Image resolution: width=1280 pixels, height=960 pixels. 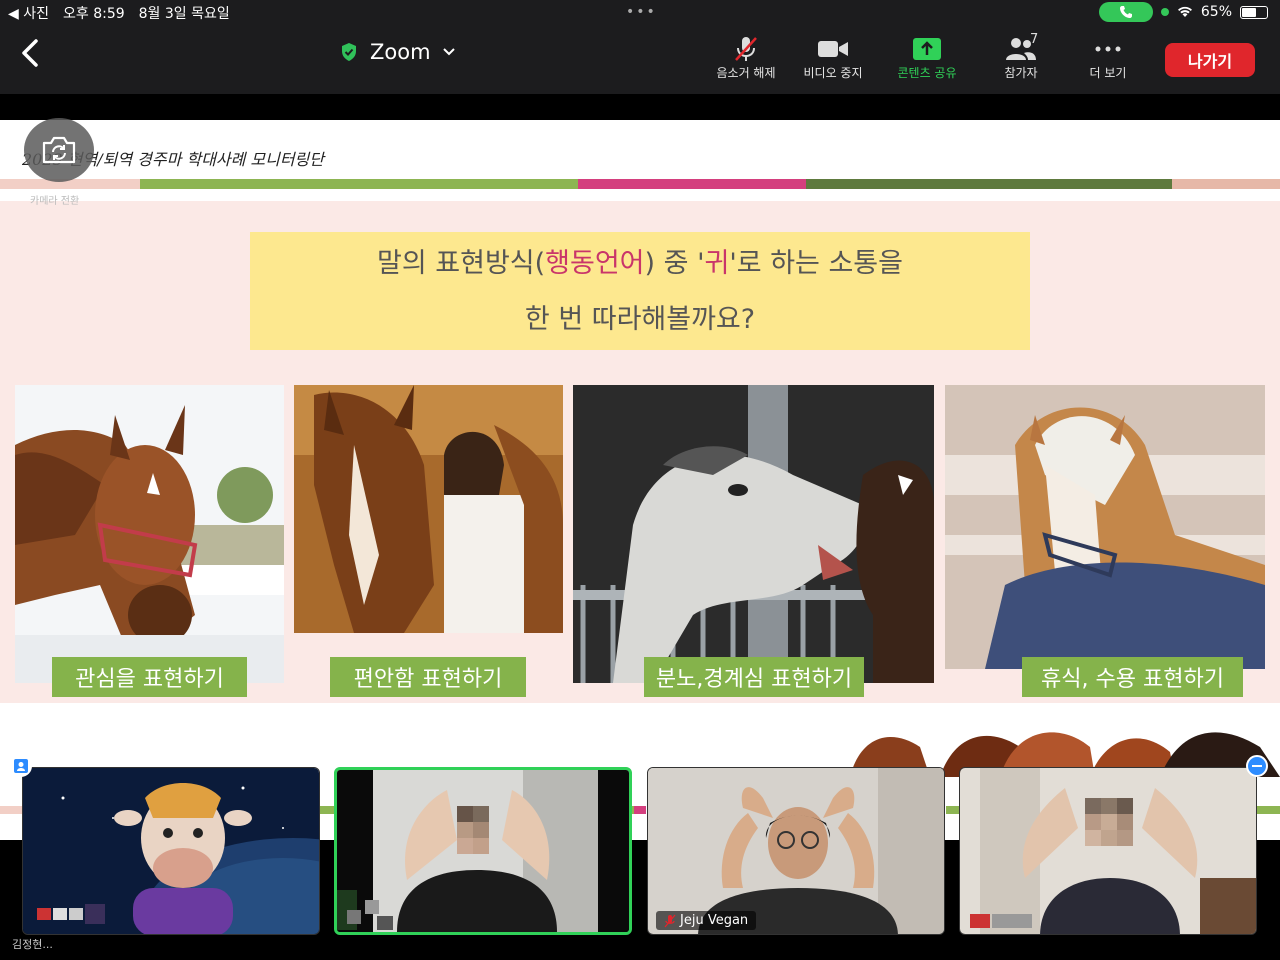 I want to click on phone-icon, so click(x=1125, y=12).